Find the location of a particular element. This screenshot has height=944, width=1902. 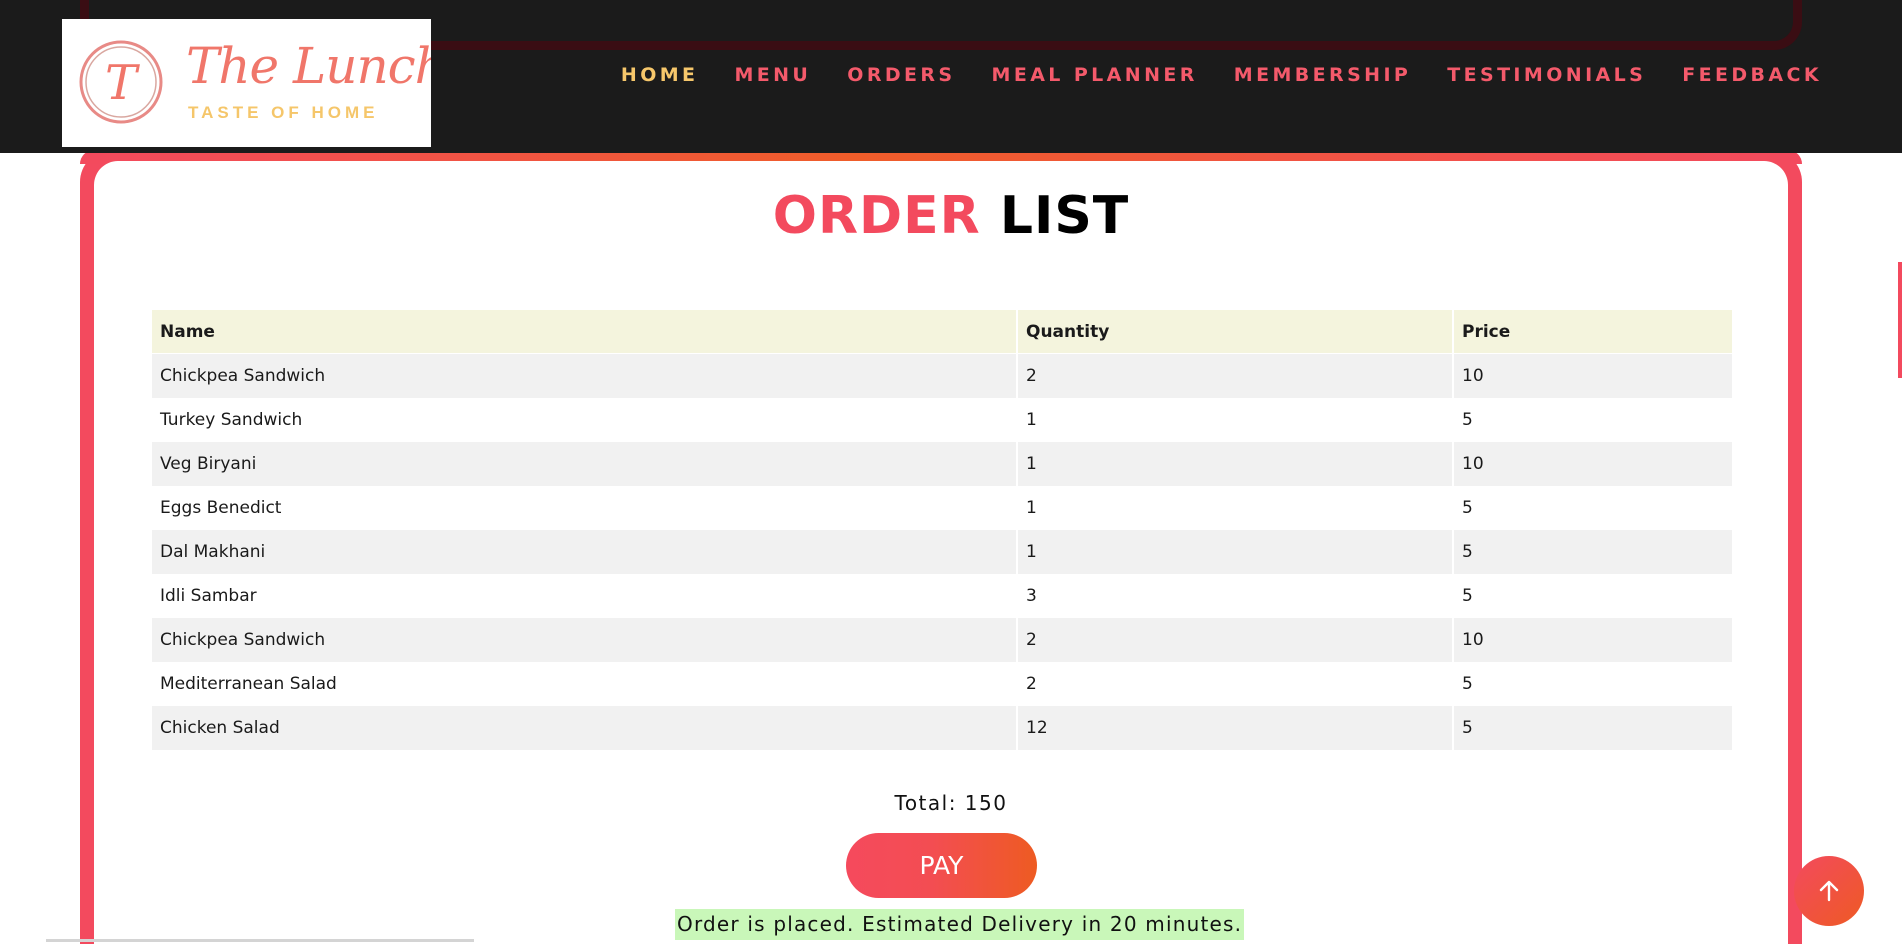

brand-tagline: TASTE OF HOME is located at coordinates (283, 112).